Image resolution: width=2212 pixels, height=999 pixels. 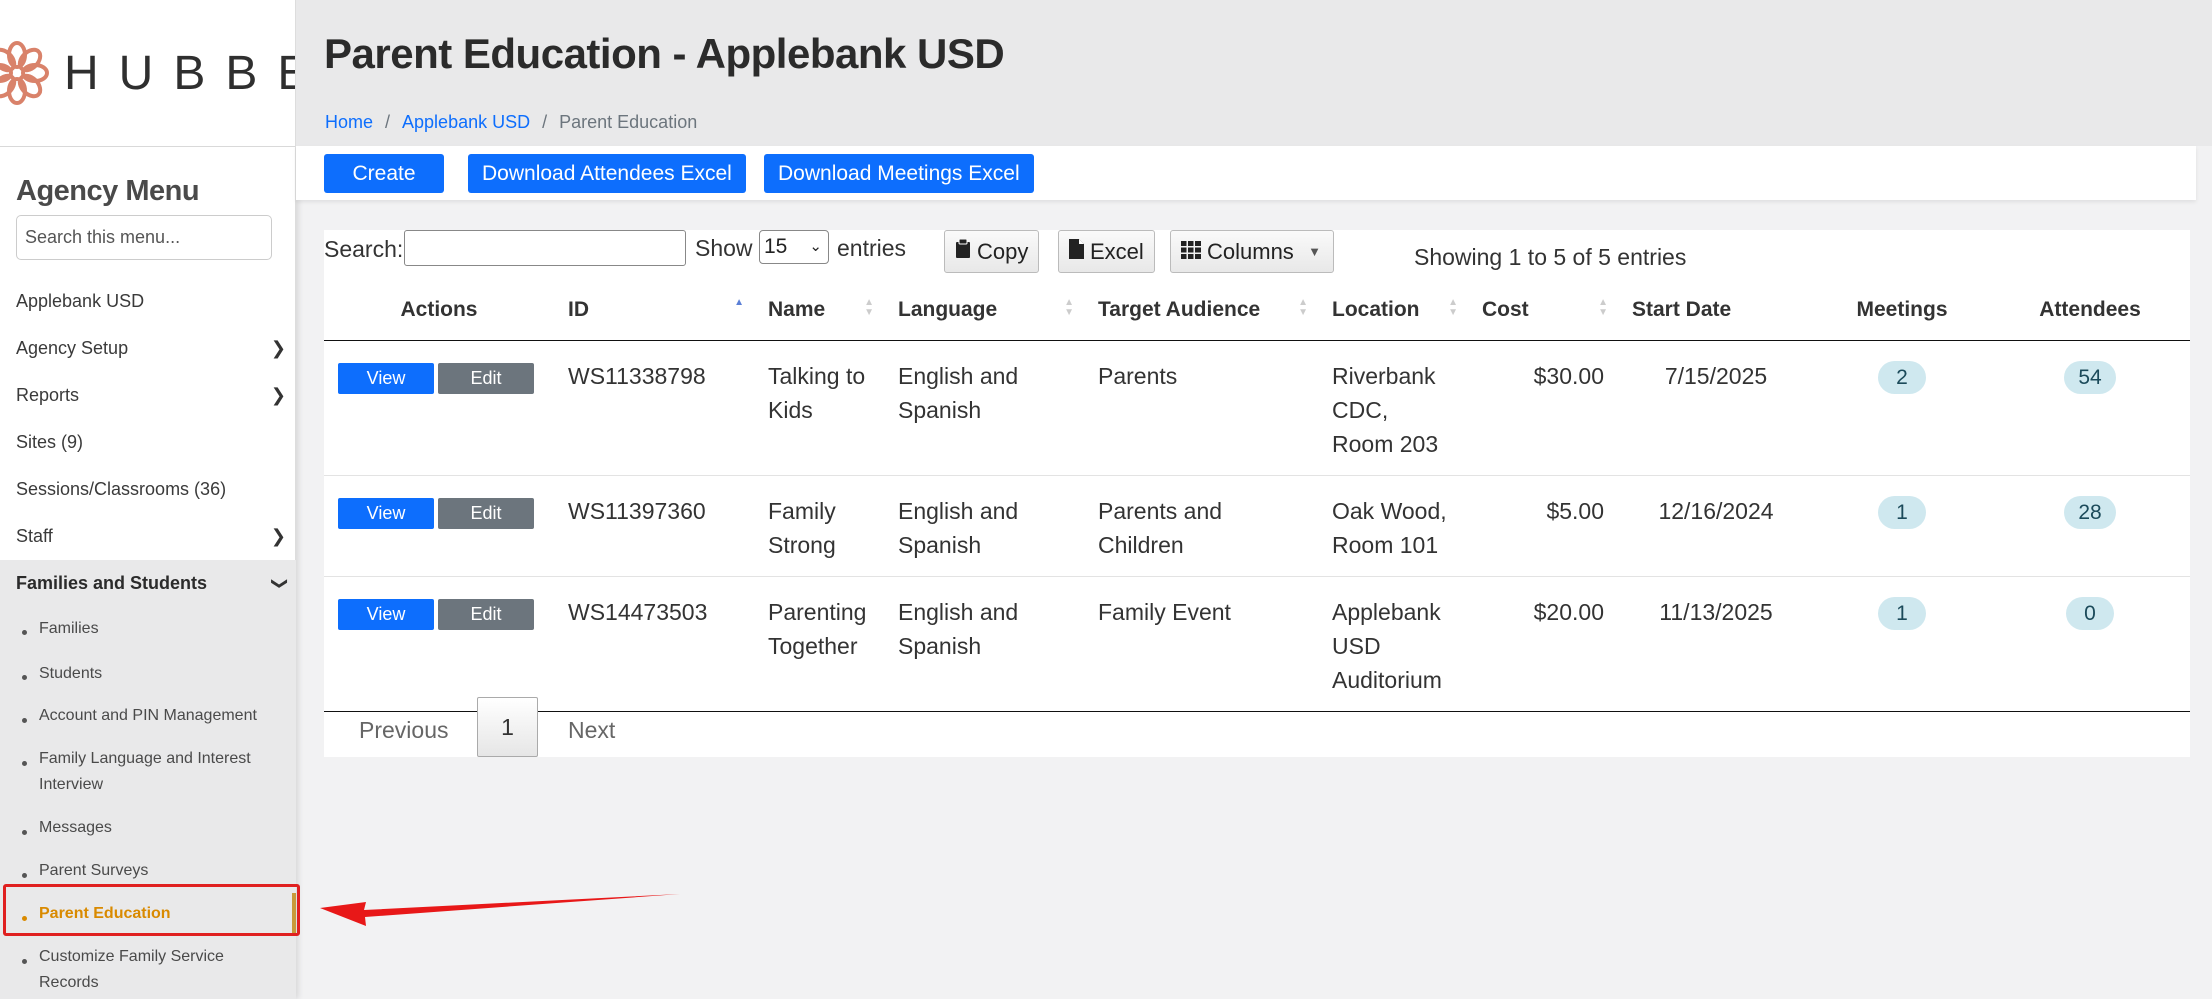 I want to click on brand-wordmark: HUBBE, so click(x=179, y=73).